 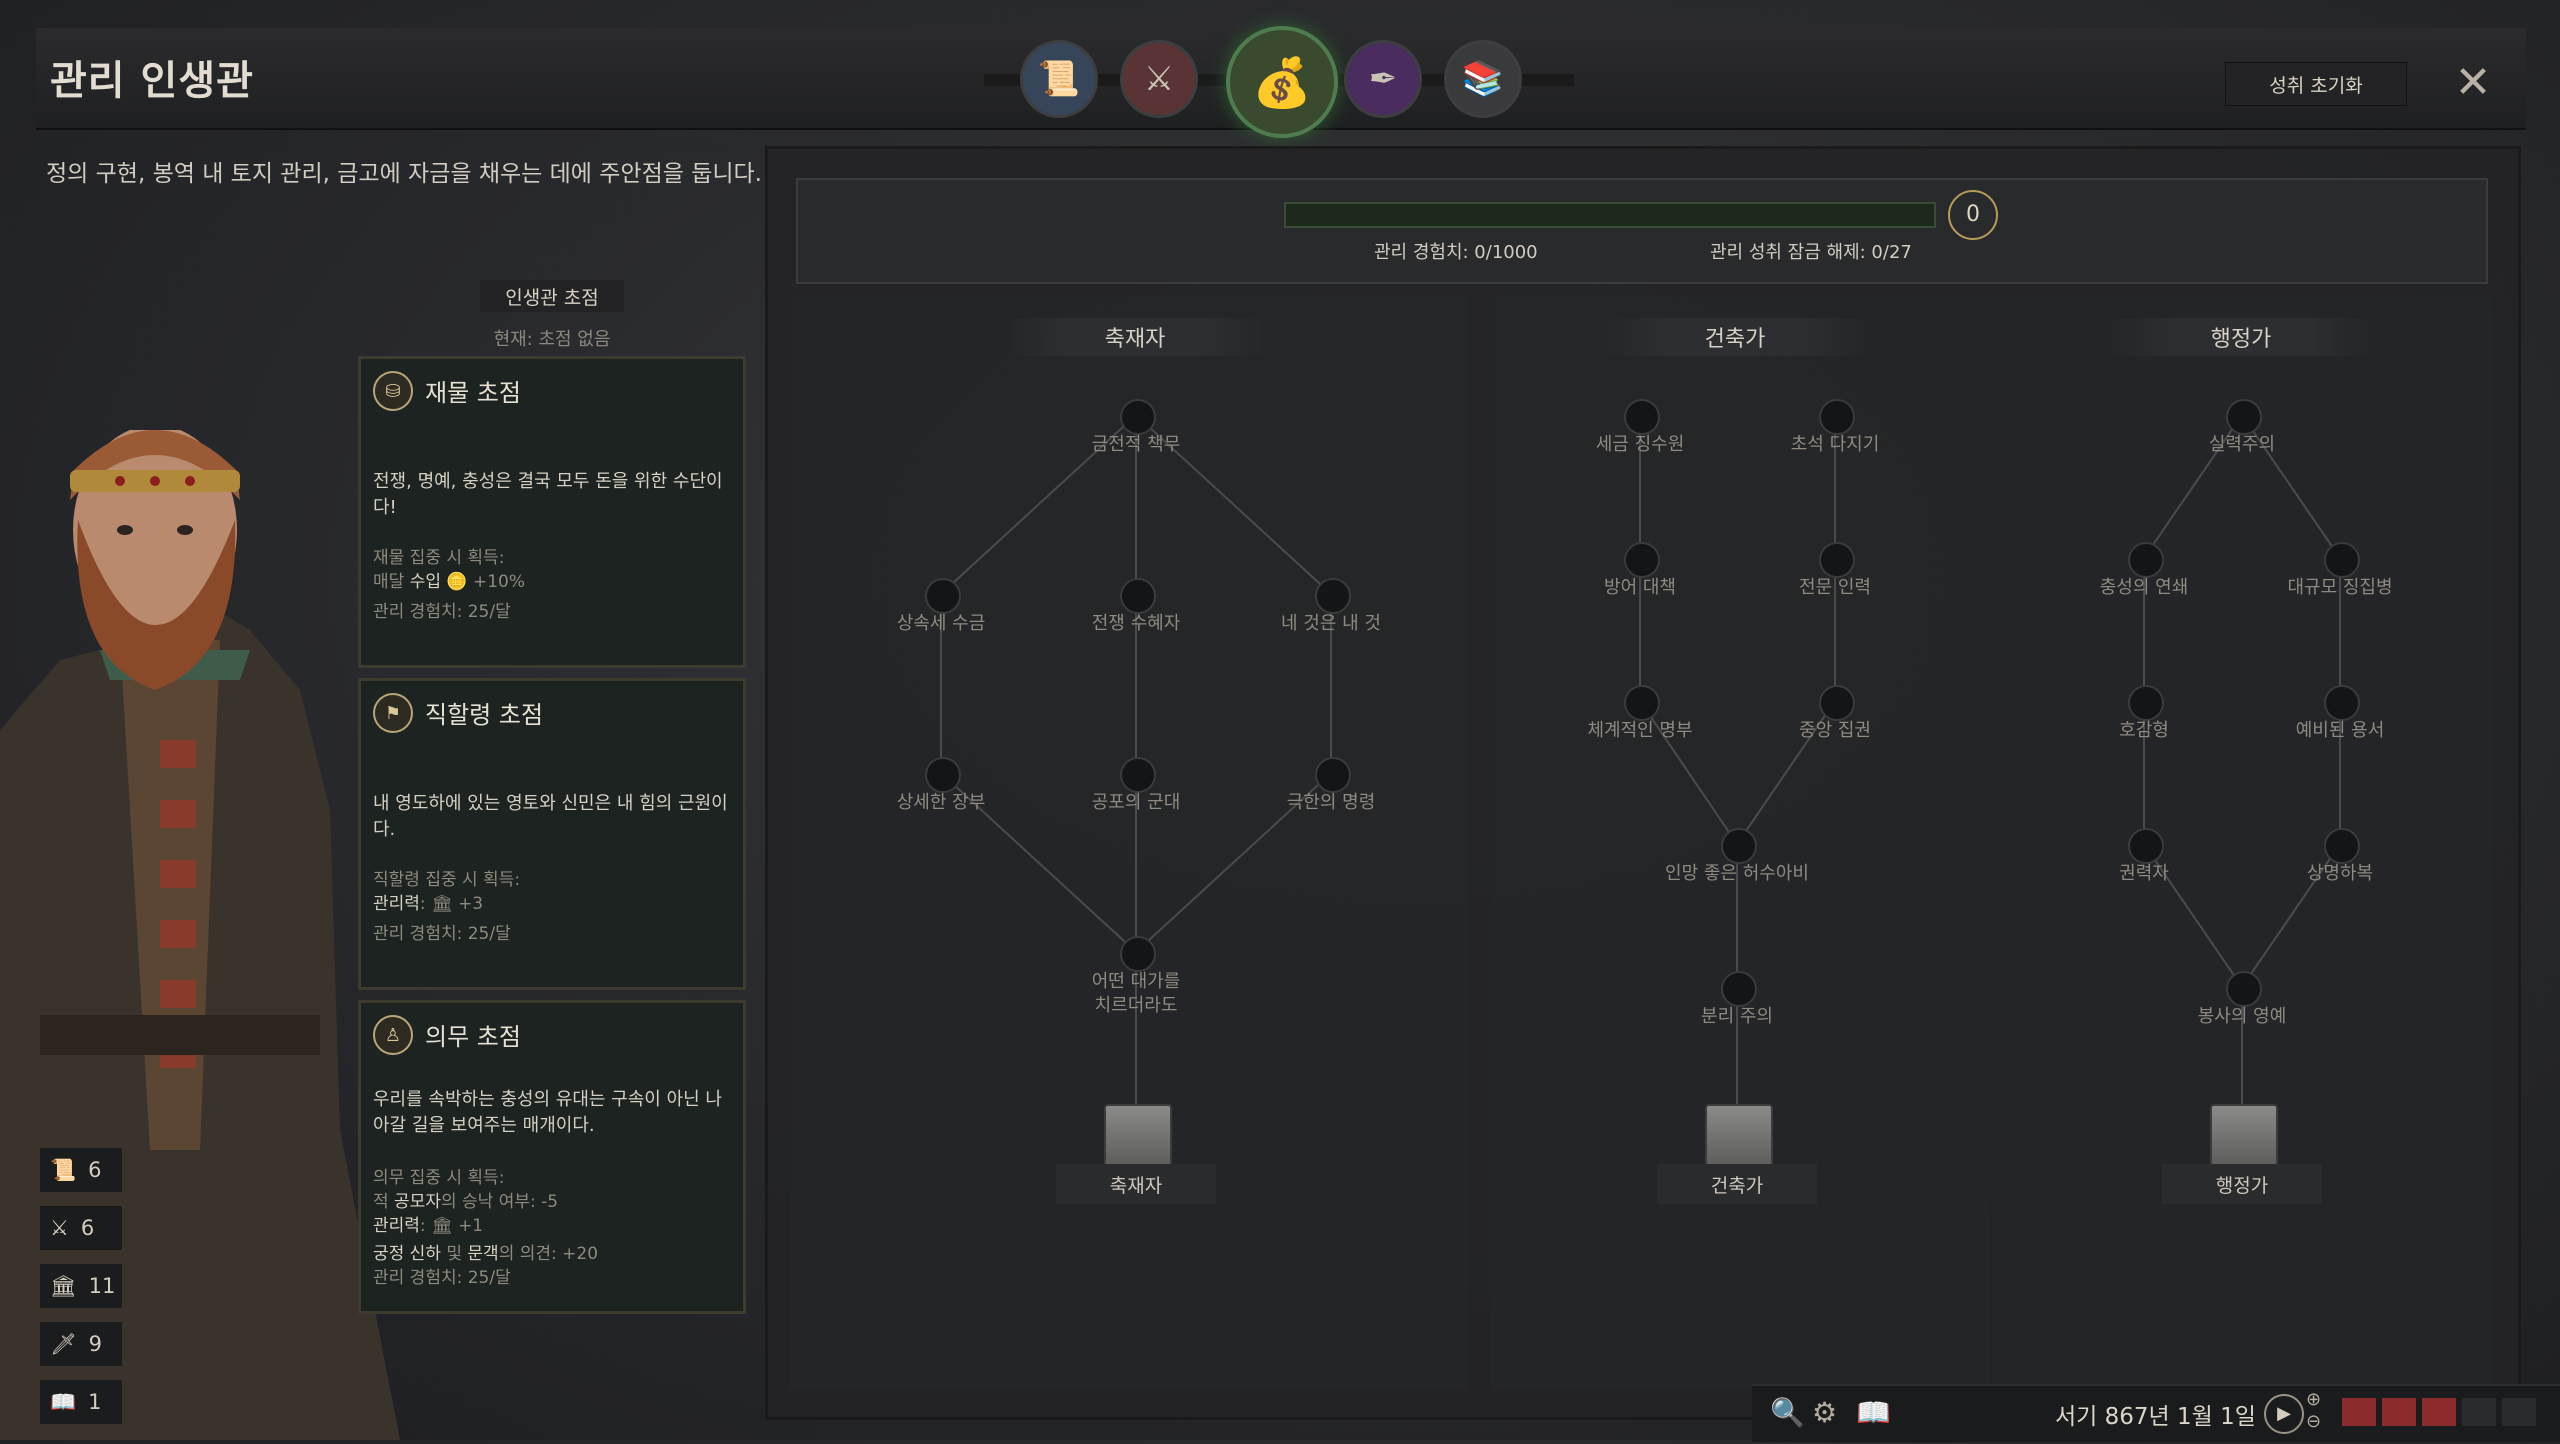 I want to click on perk-label: 권력자, so click(x=2144, y=873).